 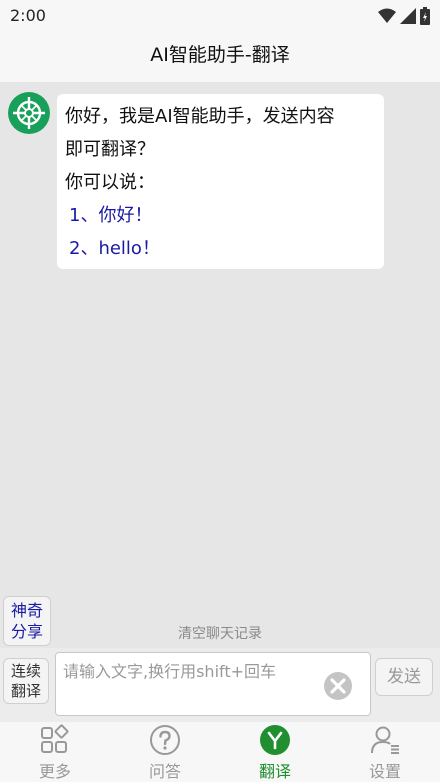 What do you see at coordinates (164, 771) in the screenshot?
I see `tab-label: 问答` at bounding box center [164, 771].